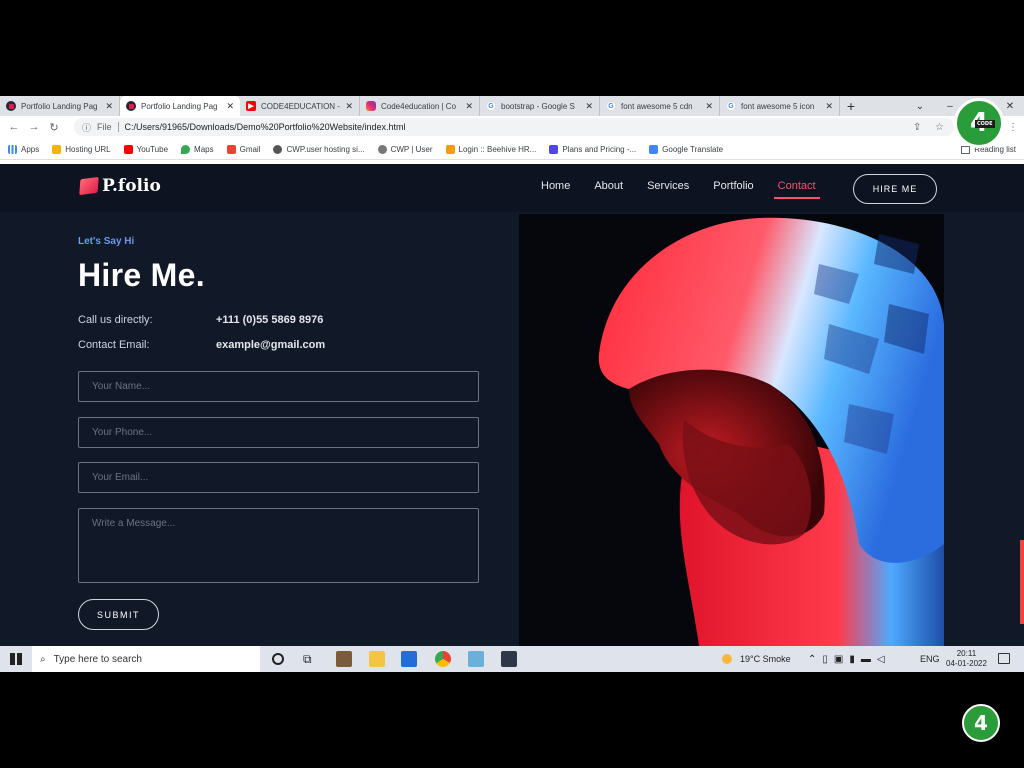 The width and height of the screenshot is (1024, 768). I want to click on youtube-icon: ▶, so click(251, 106).